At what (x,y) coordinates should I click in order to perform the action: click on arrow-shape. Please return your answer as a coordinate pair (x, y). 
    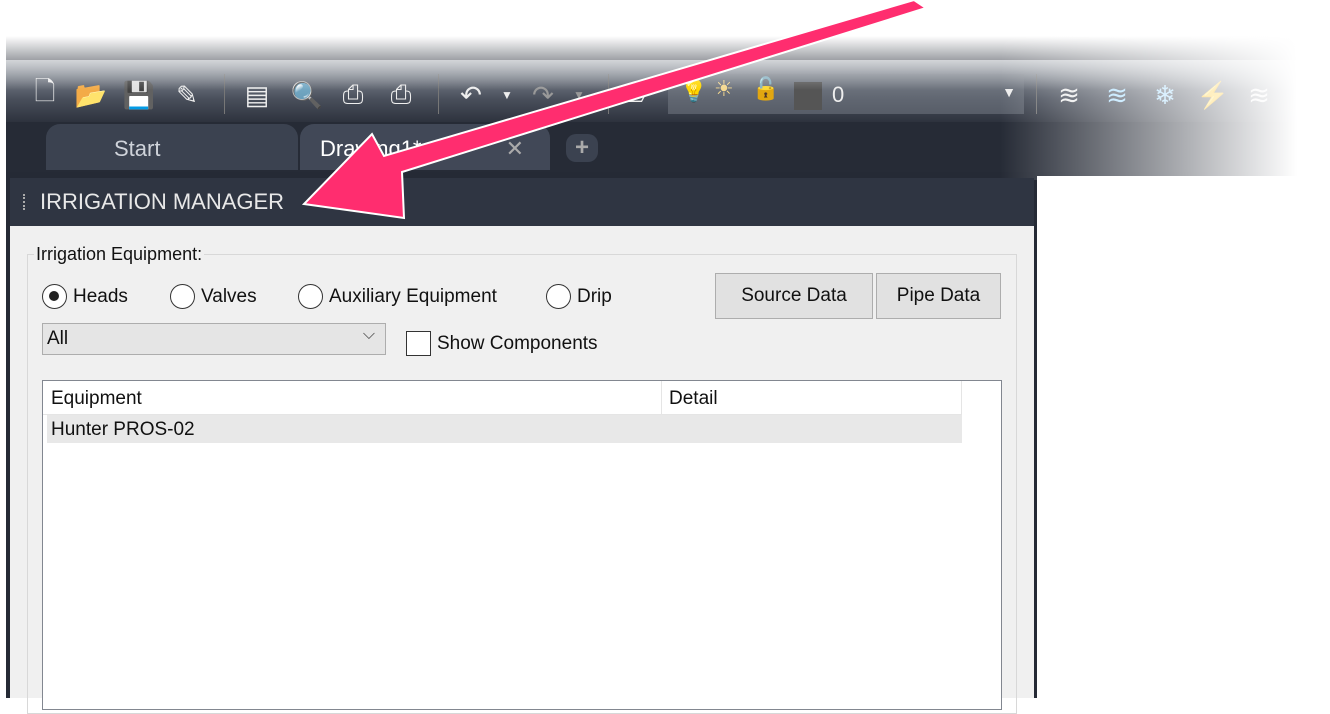
    Looking at the image, I should click on (615, 110).